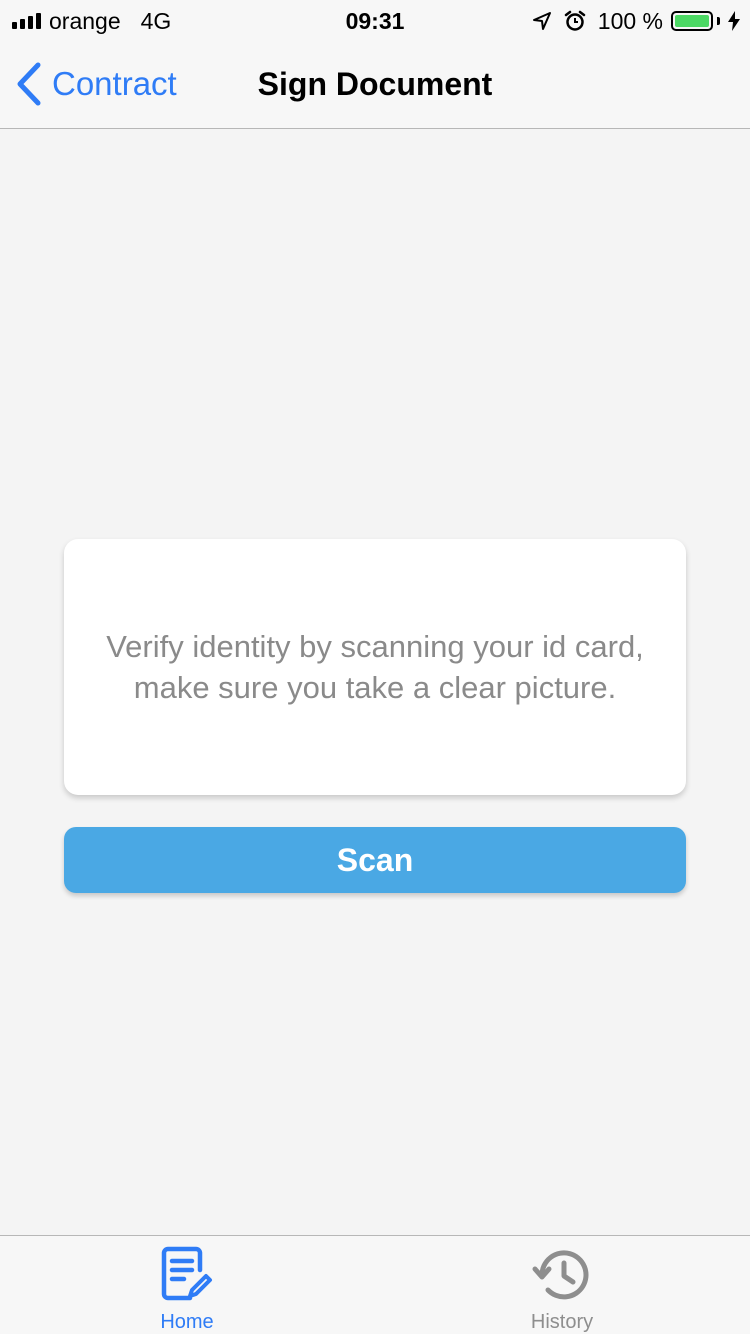 This screenshot has width=750, height=1334. I want to click on battery-level, so click(692, 21).